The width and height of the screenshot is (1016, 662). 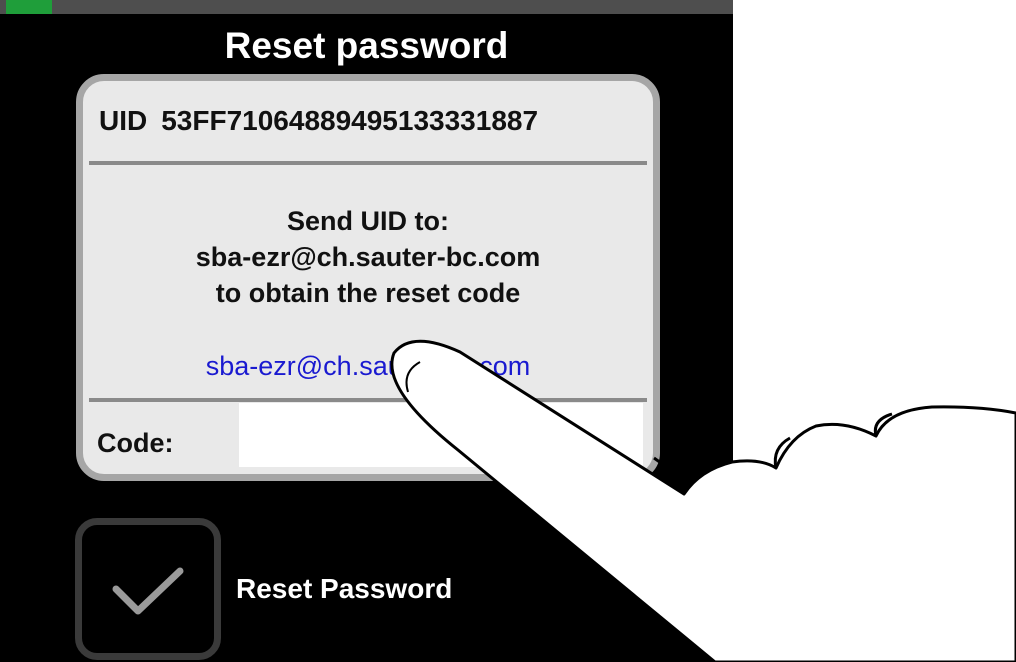 What do you see at coordinates (441, 435) in the screenshot?
I see `code-input` at bounding box center [441, 435].